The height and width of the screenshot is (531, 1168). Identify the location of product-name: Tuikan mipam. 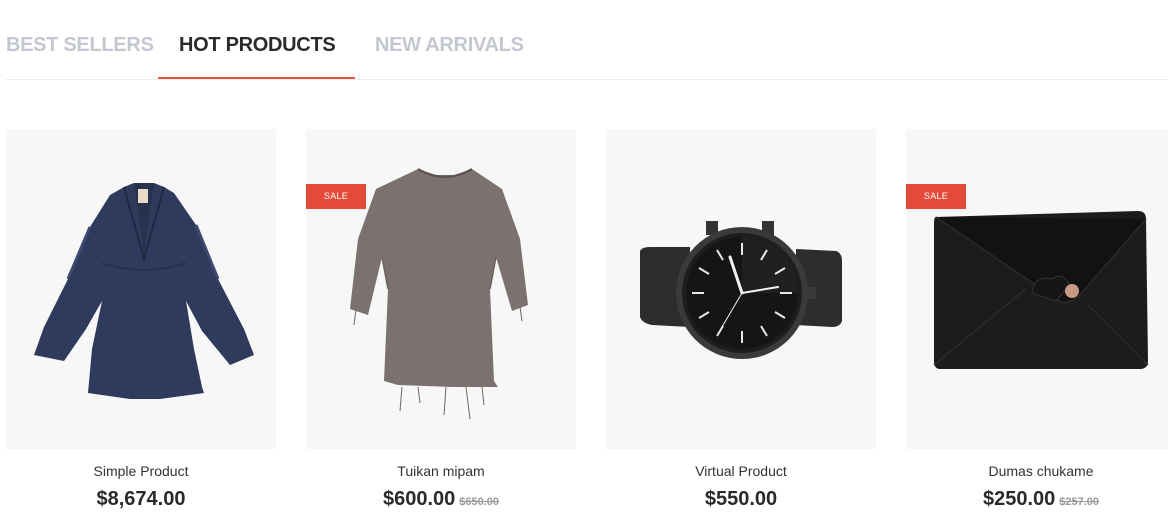
(441, 471).